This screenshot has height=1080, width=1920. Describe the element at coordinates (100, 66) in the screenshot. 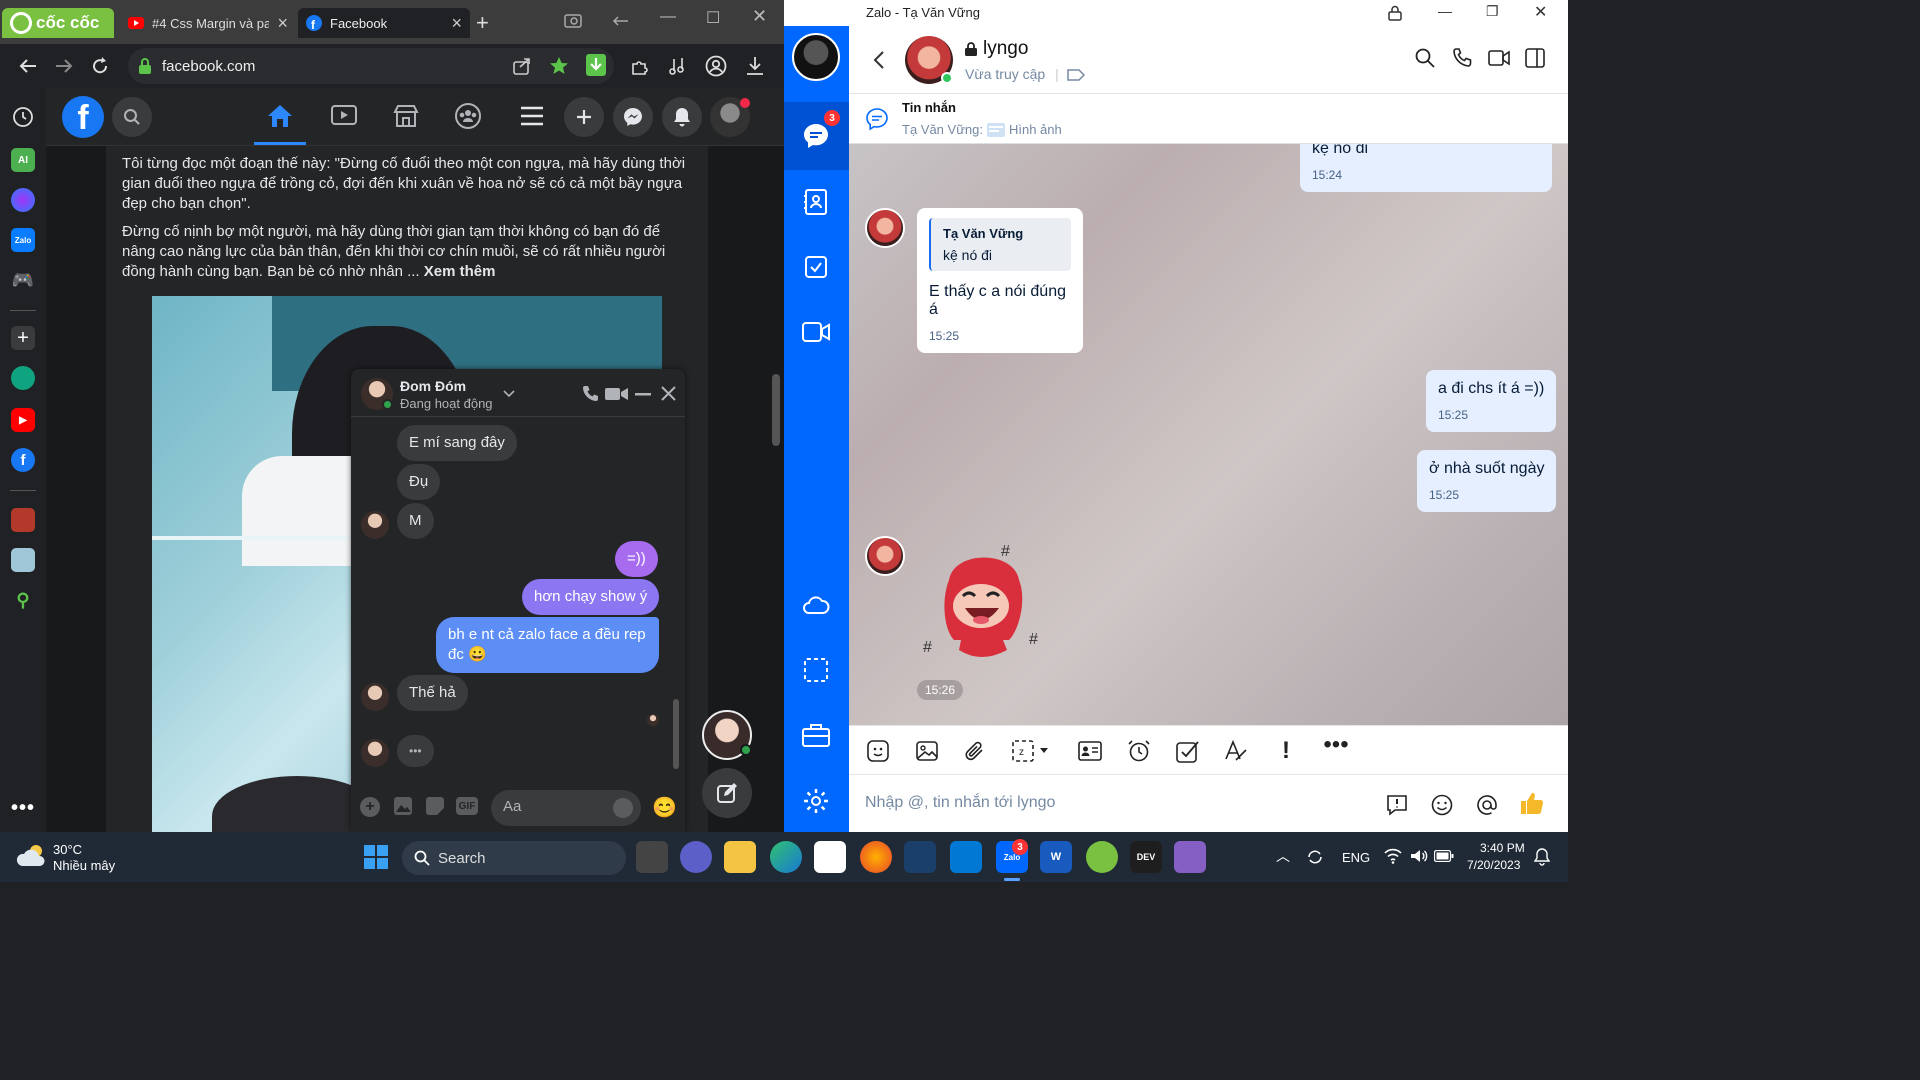

I see `reload-icon` at that location.